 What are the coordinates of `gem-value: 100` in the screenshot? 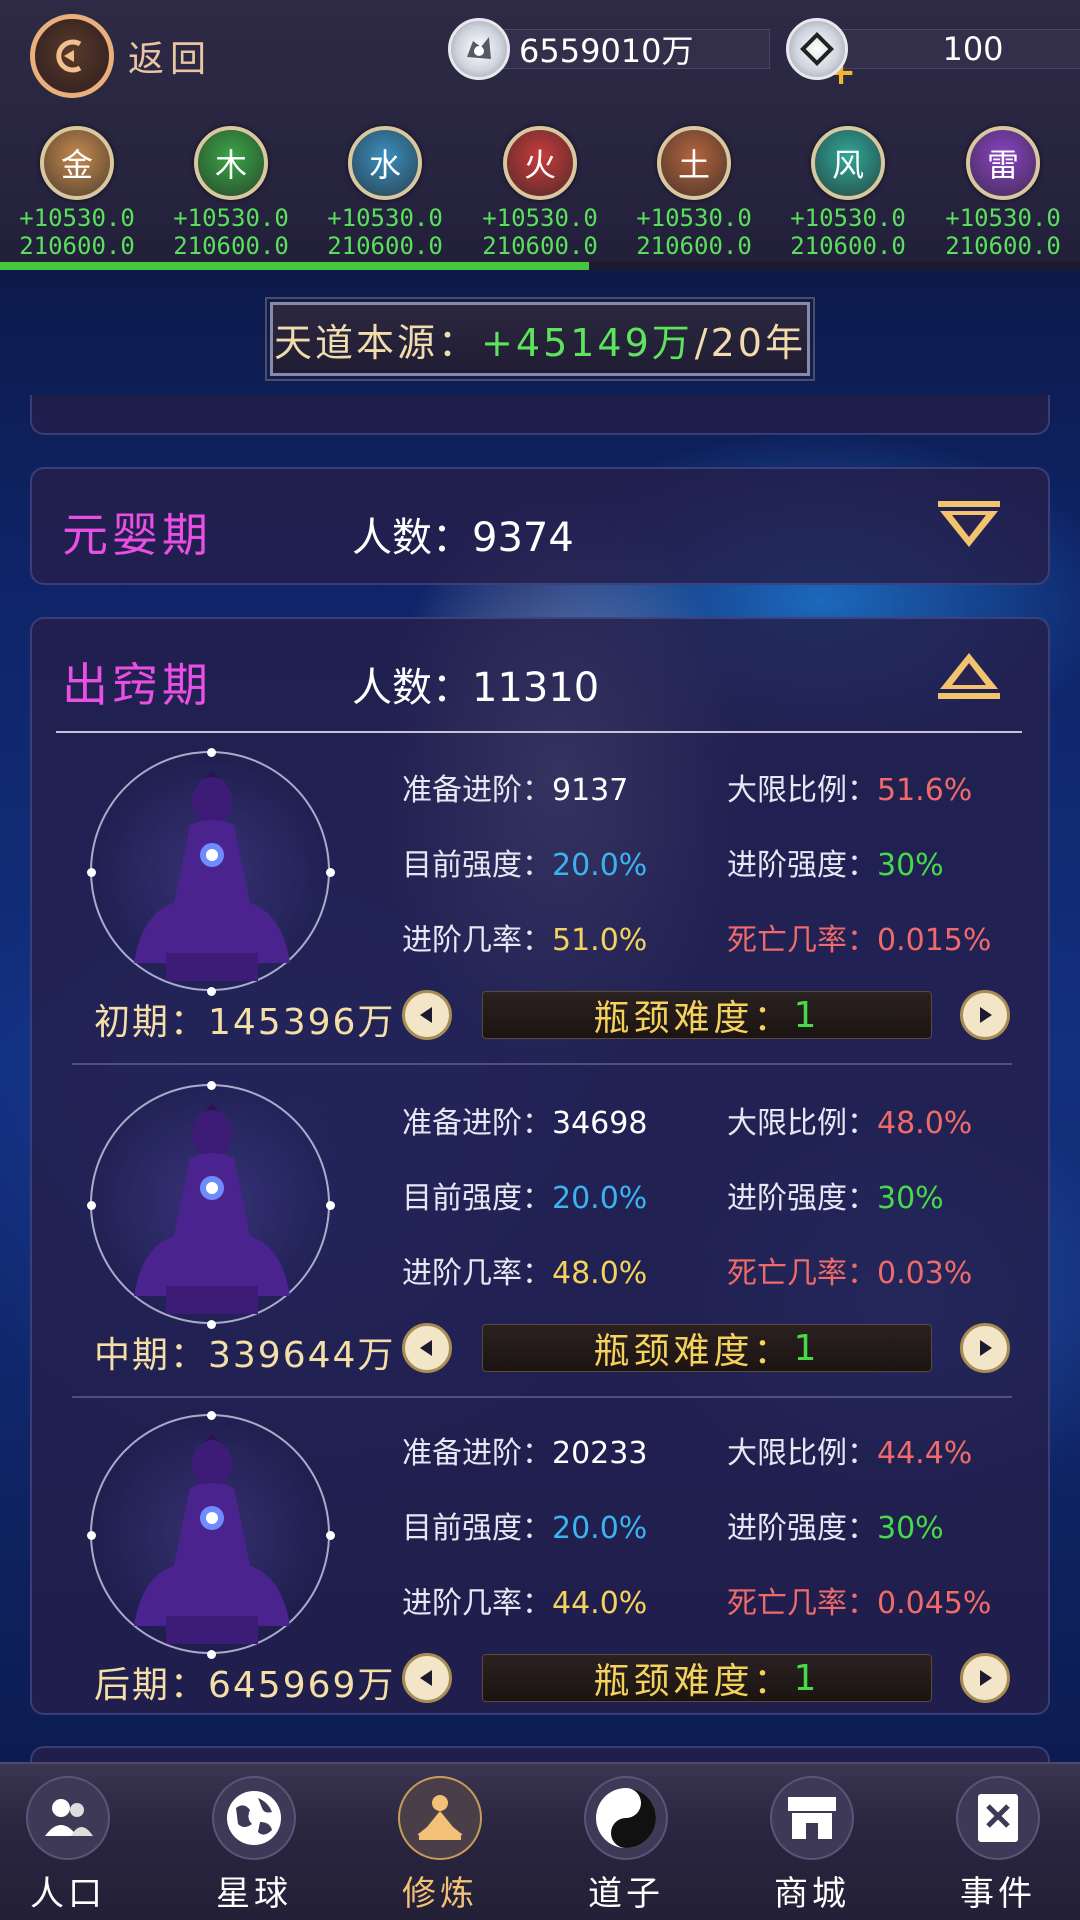 It's located at (959, 49).